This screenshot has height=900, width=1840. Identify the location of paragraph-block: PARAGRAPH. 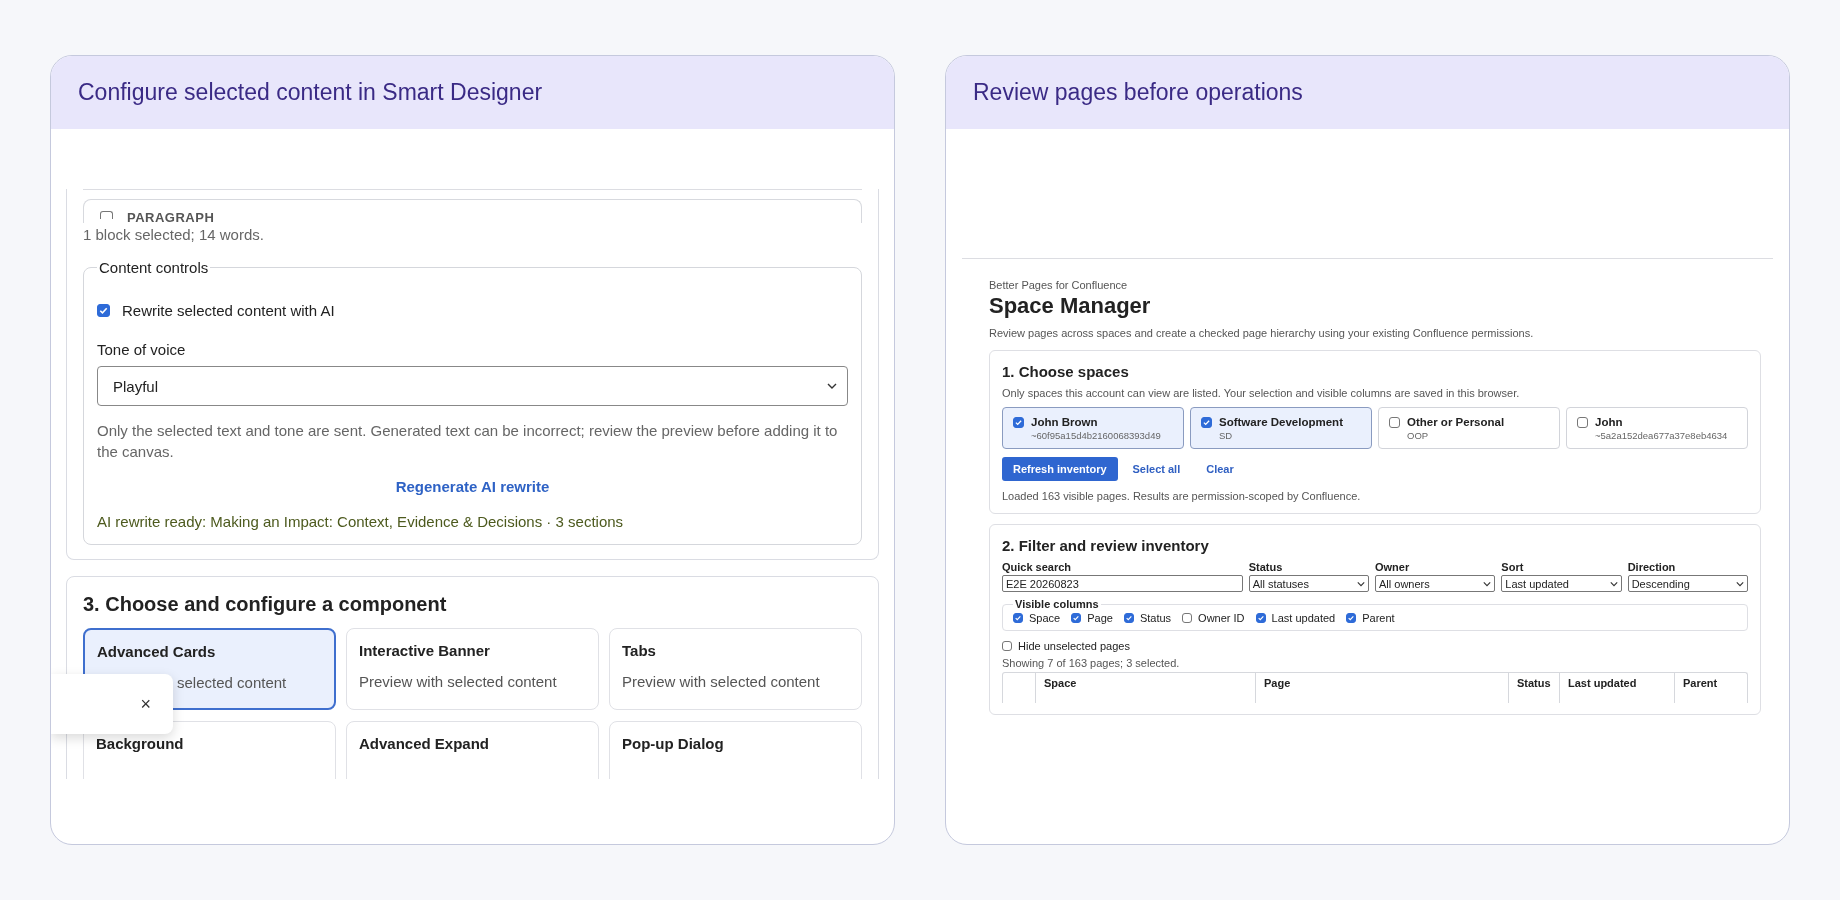
(472, 211).